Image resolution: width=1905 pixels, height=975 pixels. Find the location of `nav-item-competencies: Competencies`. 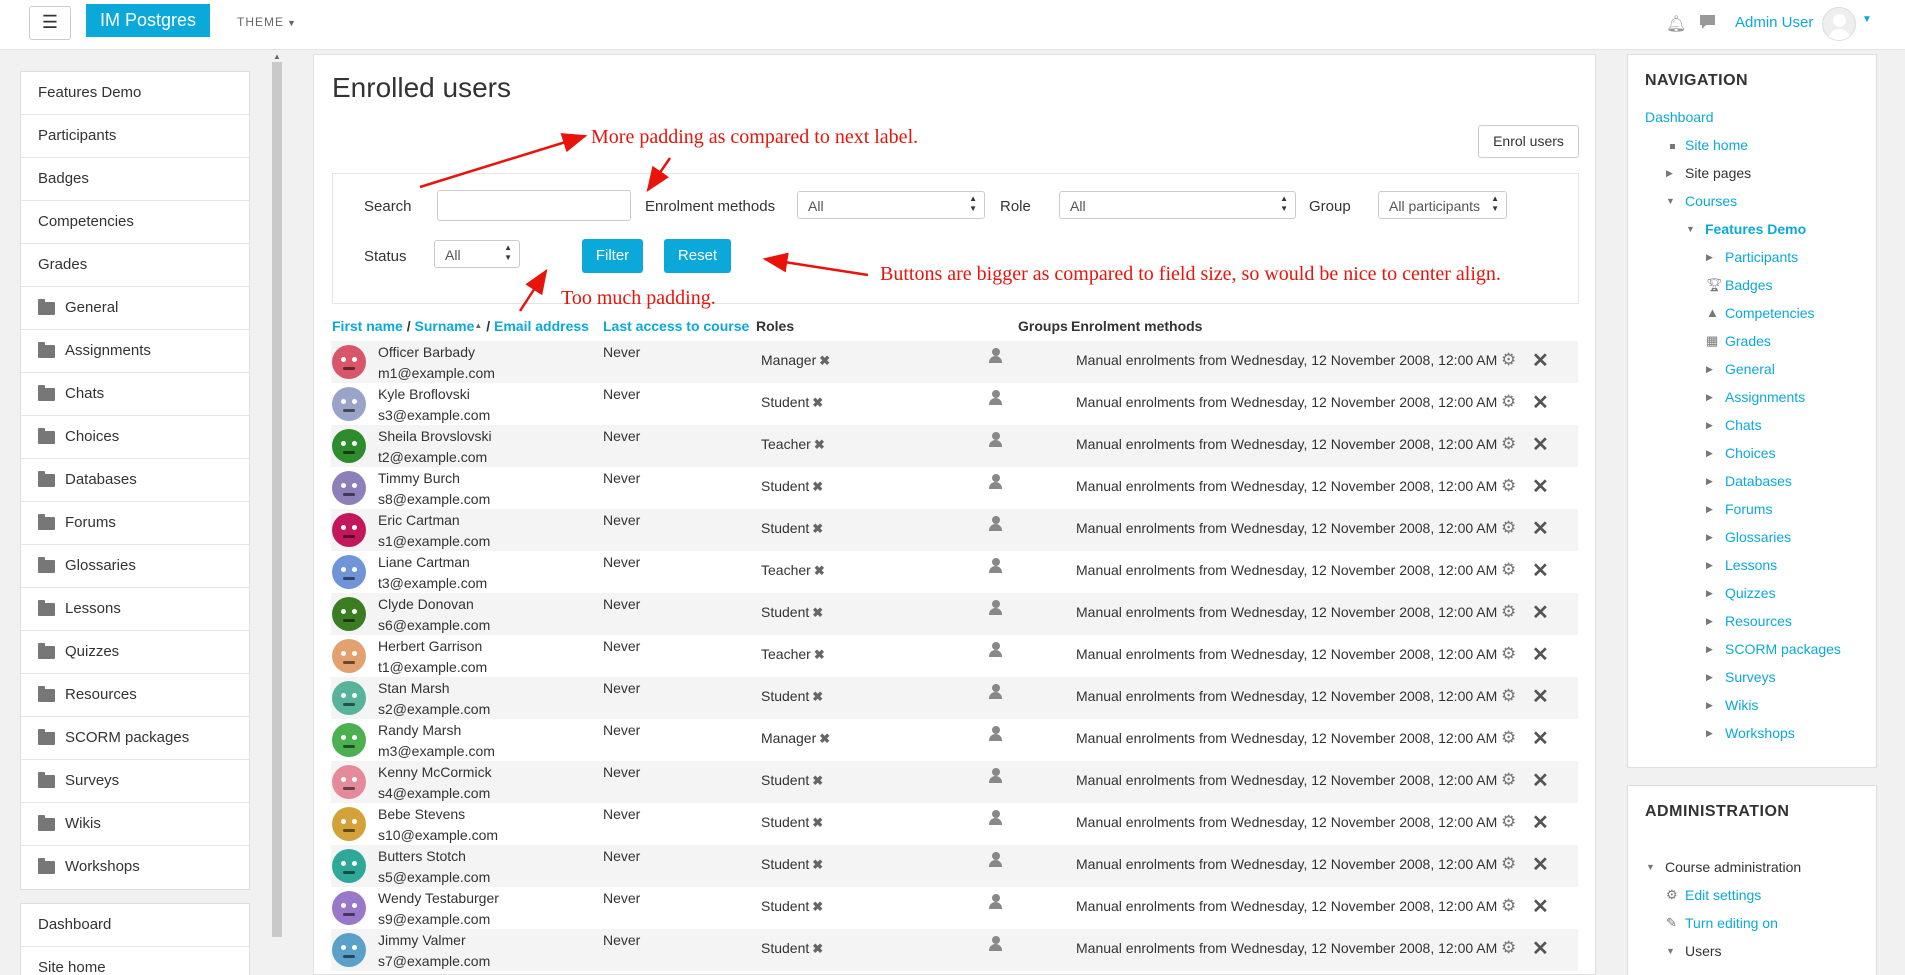

nav-item-competencies: Competencies is located at coordinates (1770, 313).